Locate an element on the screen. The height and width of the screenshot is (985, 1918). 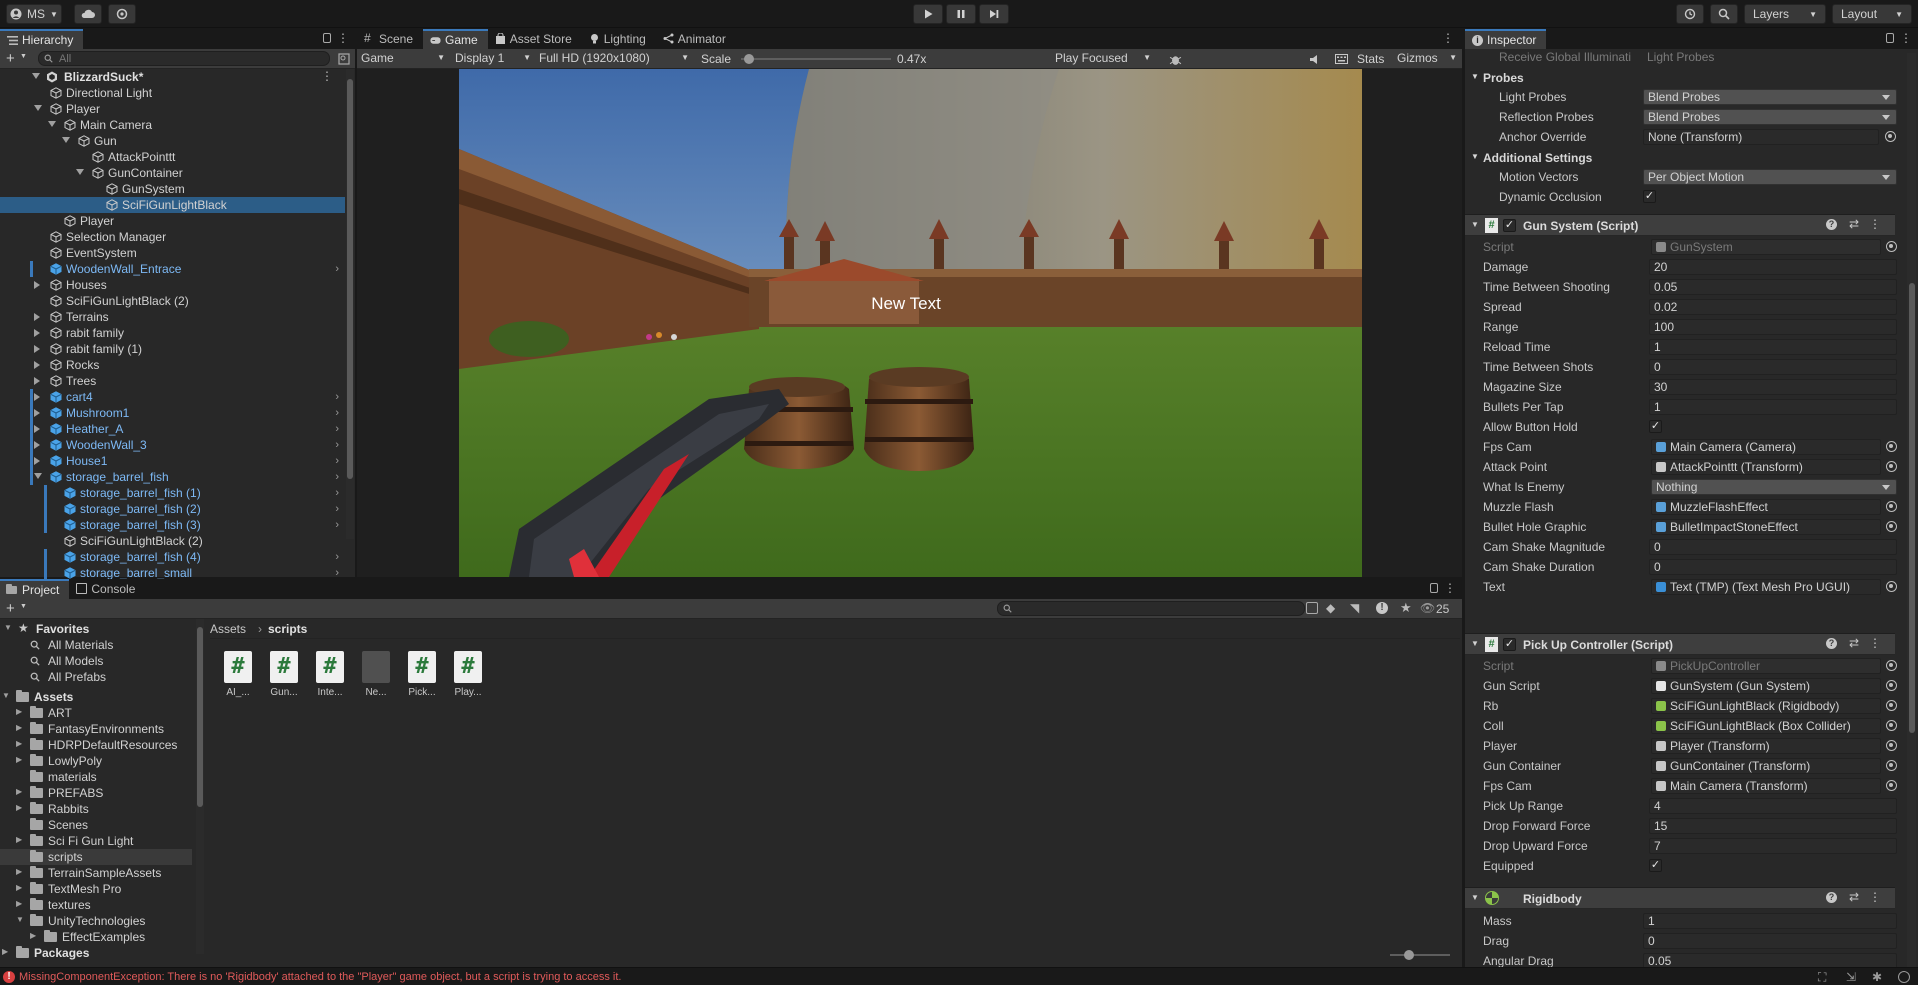
hierarchy-item: SciFiGunLightBlack (2) is located at coordinates (172, 301).